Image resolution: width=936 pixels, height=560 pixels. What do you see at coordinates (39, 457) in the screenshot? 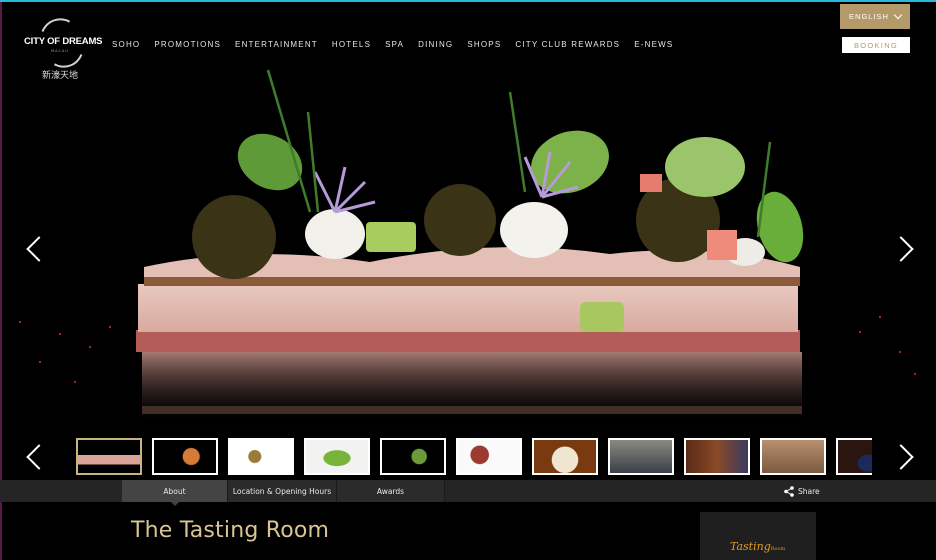
I see `thumbs-prev-arrow-icon` at bounding box center [39, 457].